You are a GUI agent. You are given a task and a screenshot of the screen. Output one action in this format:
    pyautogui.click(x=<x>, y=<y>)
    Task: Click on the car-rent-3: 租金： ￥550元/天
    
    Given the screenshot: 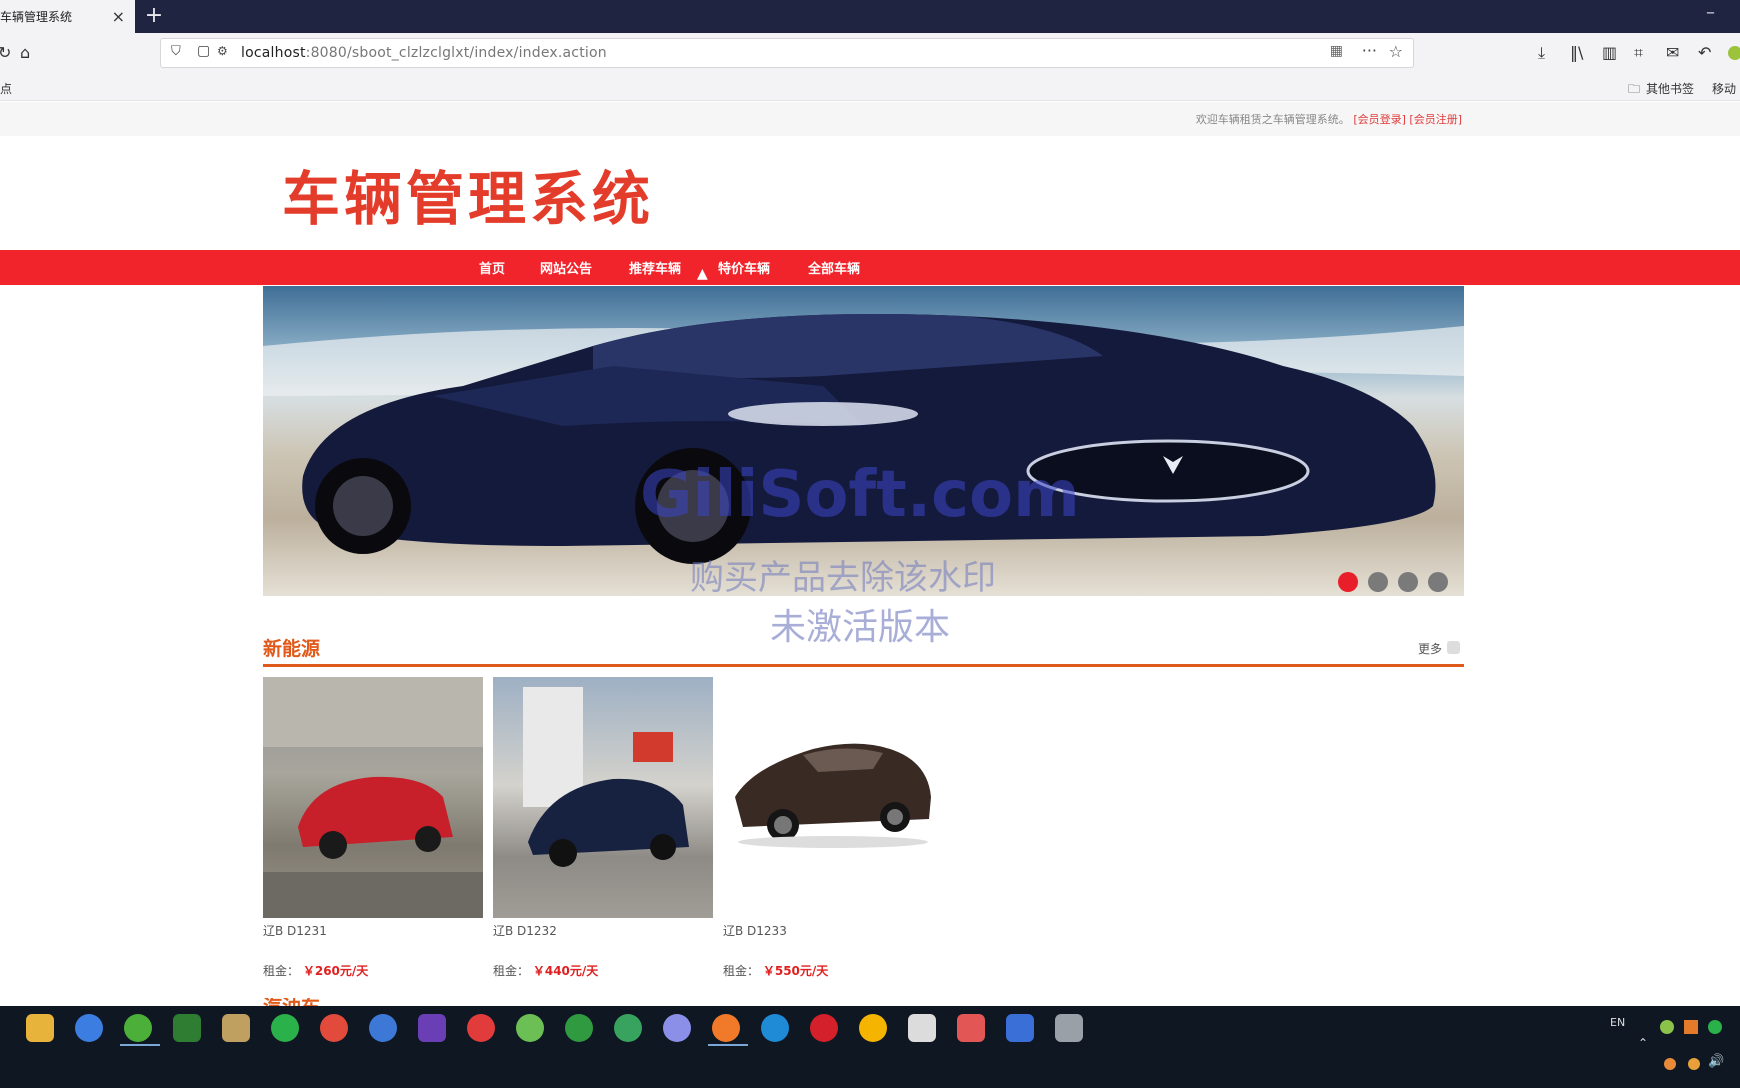 What is the action you would take?
    pyautogui.click(x=775, y=970)
    